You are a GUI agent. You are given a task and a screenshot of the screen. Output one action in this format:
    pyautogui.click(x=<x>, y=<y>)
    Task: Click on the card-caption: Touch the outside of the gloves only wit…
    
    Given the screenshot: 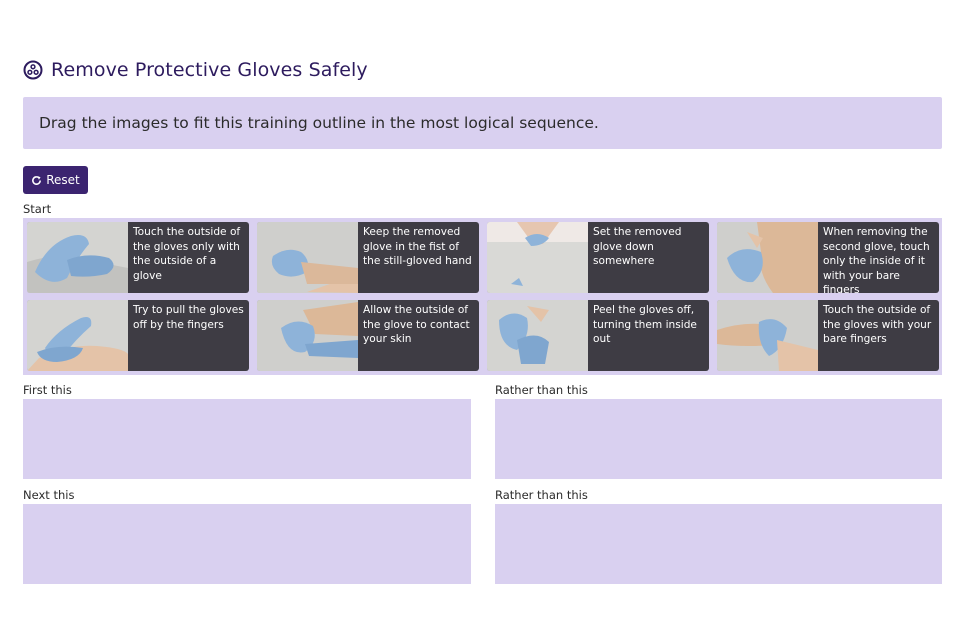 What is the action you would take?
    pyautogui.click(x=187, y=254)
    